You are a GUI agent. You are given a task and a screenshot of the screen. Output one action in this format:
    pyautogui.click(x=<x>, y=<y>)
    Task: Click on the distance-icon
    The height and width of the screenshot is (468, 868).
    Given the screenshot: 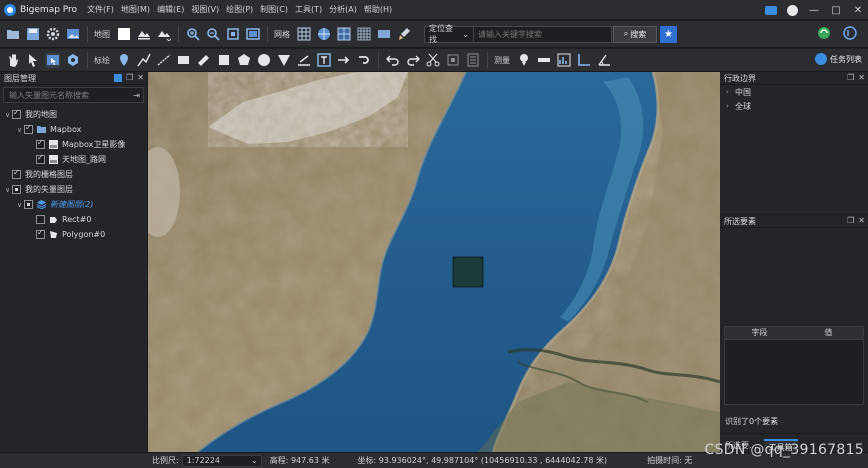 What is the action you would take?
    pyautogui.click(x=543, y=60)
    